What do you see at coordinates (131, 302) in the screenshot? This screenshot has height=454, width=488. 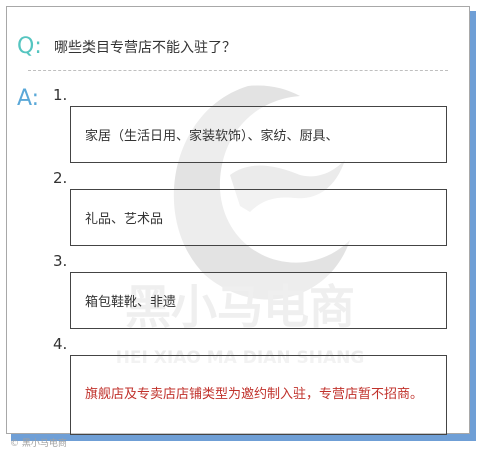 I see `answer-item-text: 箱包鞋靴、非遗` at bounding box center [131, 302].